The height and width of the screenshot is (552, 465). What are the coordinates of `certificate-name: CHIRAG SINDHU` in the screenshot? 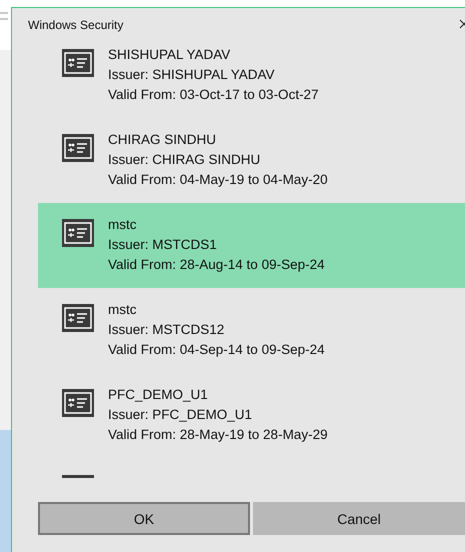 It's located at (163, 140).